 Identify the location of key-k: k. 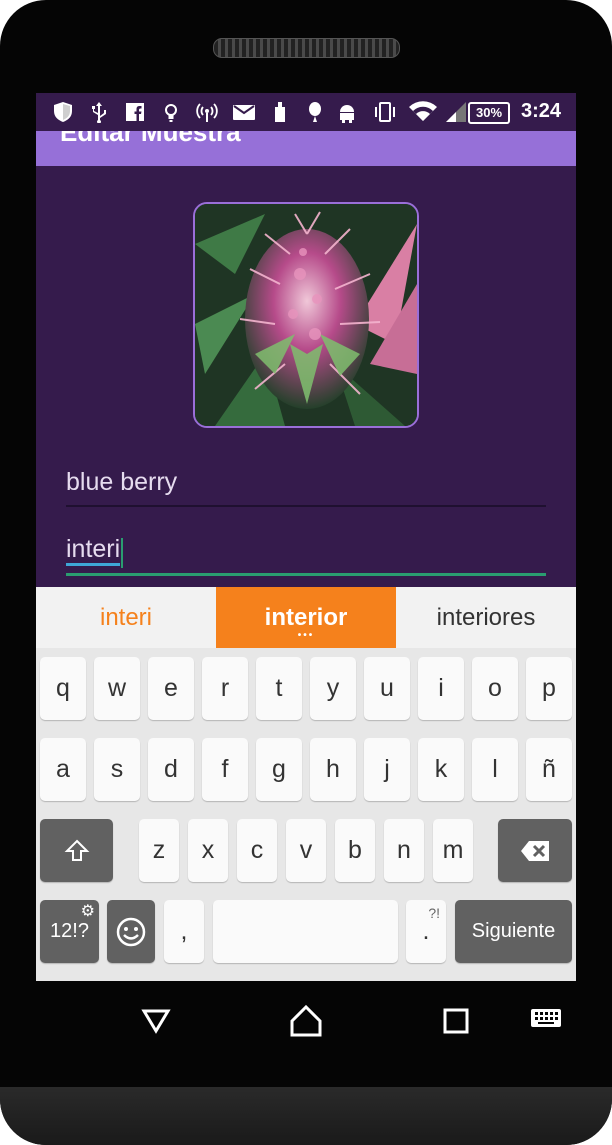
(441, 769).